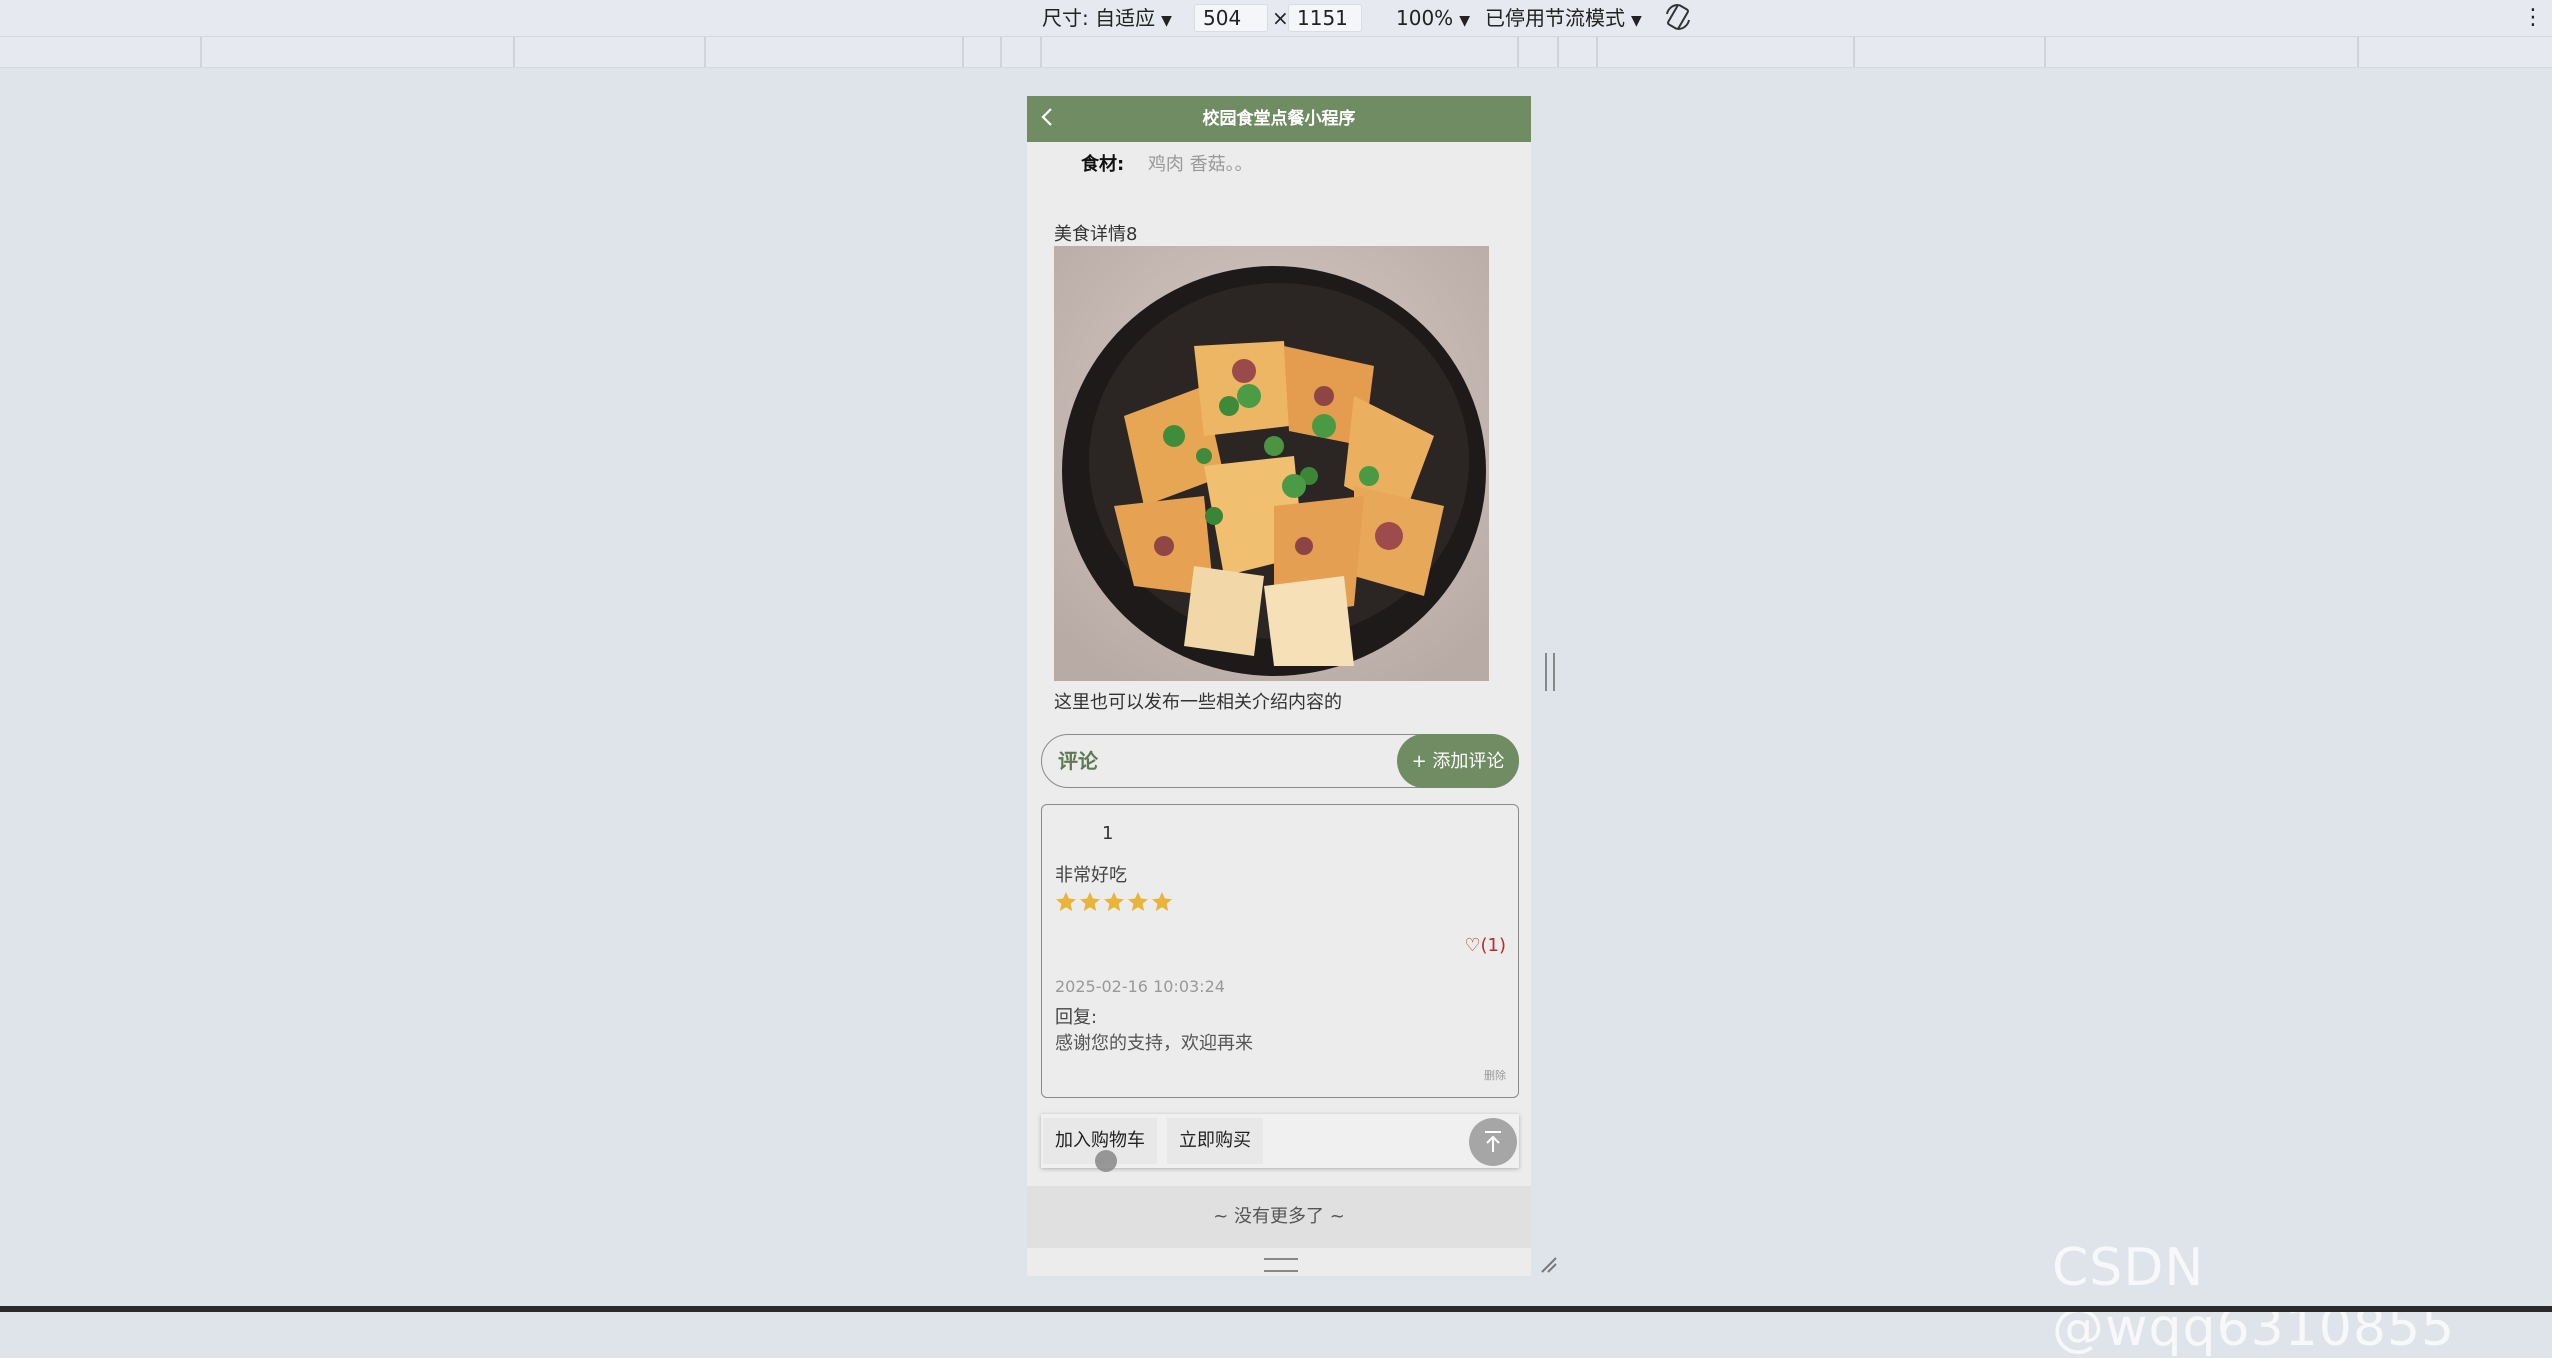  Describe the element at coordinates (1280, 761) in the screenshot. I see `comment-header: 评论 + 添加评论` at that location.